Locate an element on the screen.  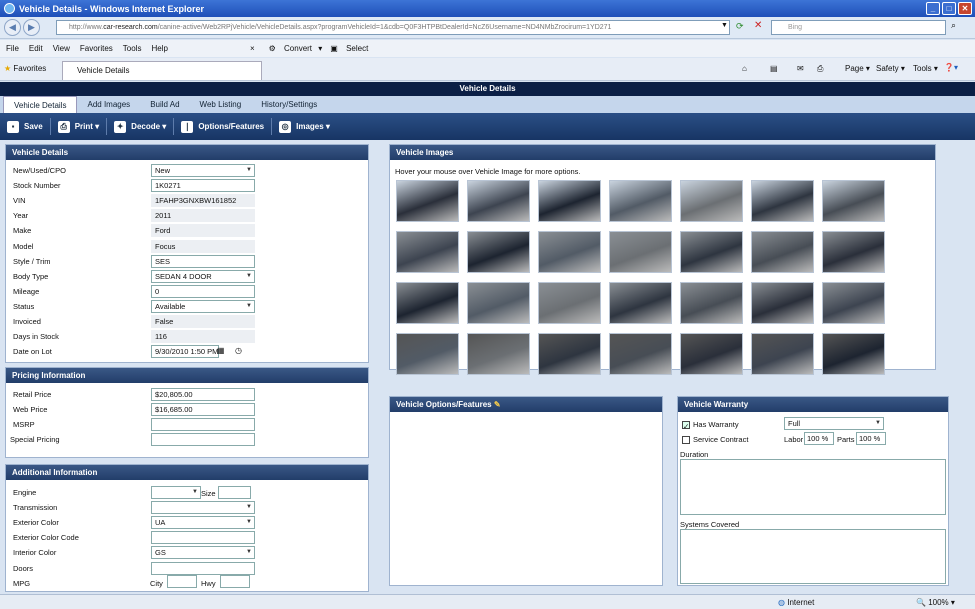
maximize-button: □ is located at coordinates (949, 8).